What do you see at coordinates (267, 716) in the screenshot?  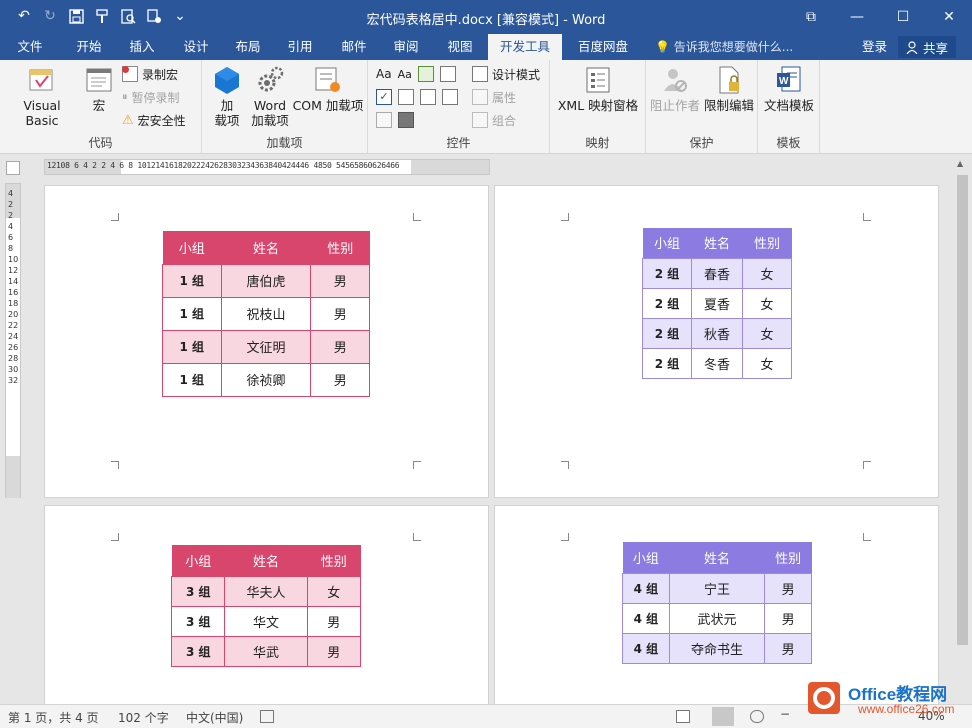 I see `macro-recording-icon` at bounding box center [267, 716].